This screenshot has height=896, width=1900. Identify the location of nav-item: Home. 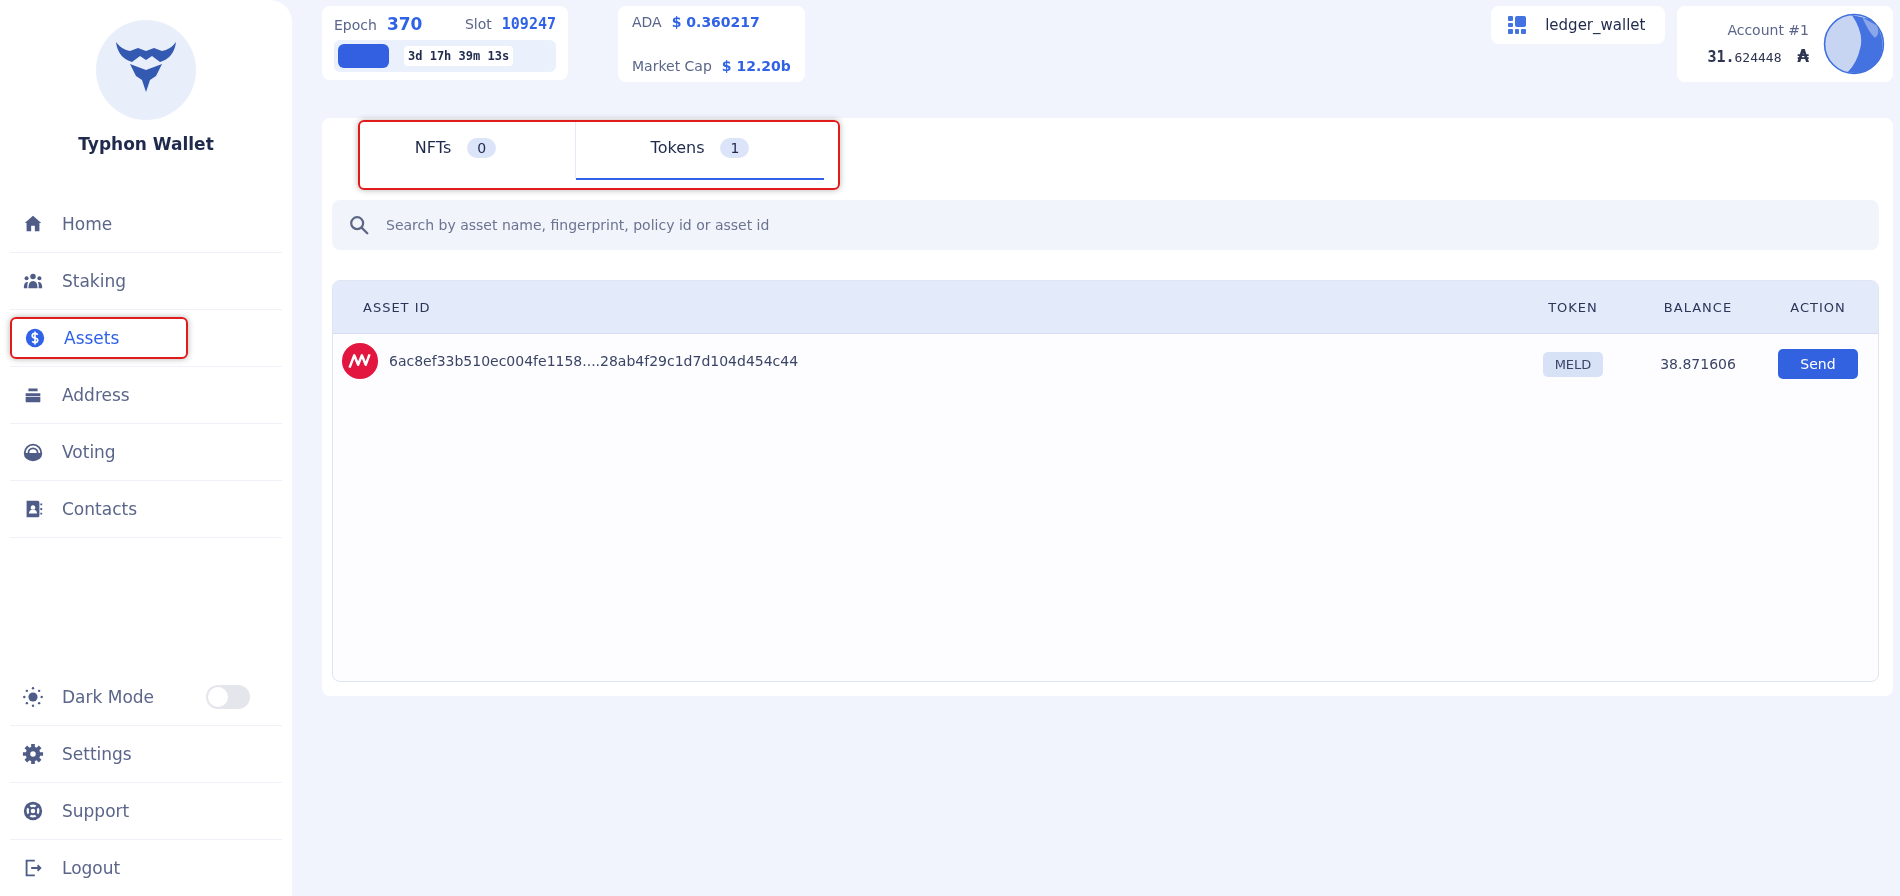
(146, 224).